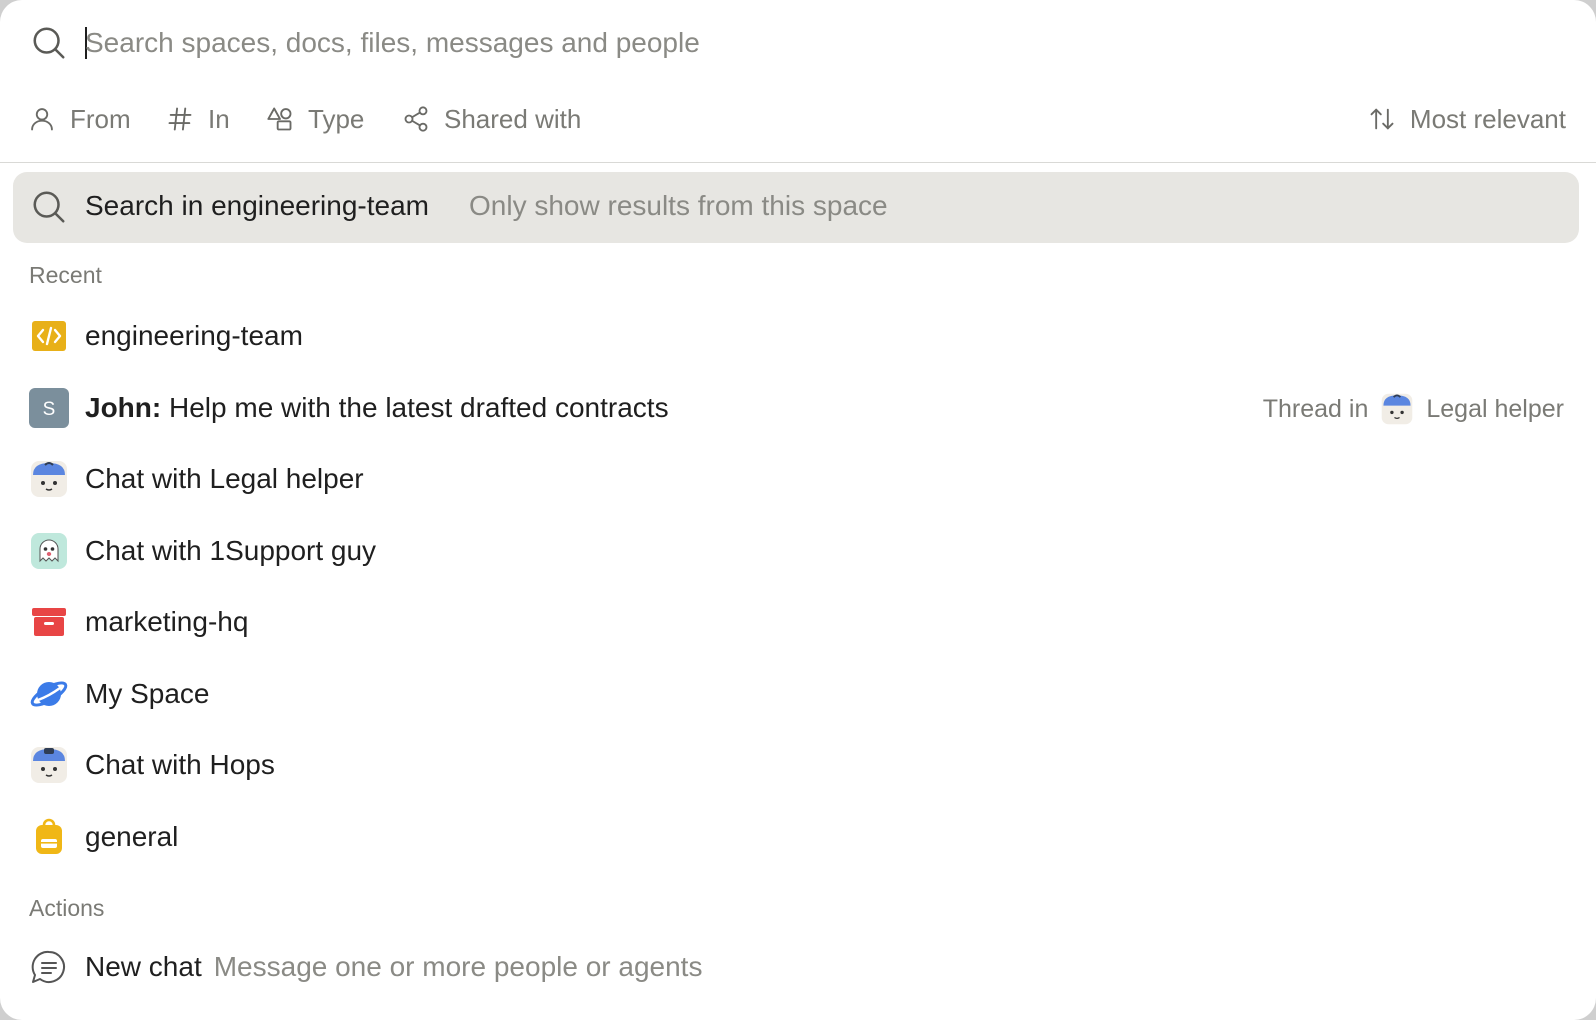 This screenshot has height=1020, width=1596. I want to click on new-chat-label: New chat, so click(143, 966).